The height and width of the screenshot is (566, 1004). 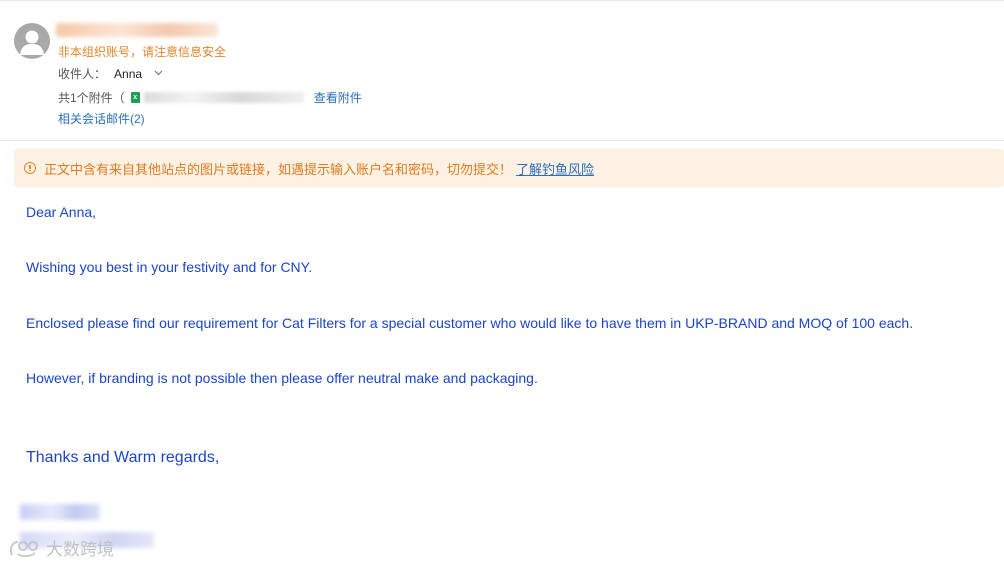 I want to click on watermark: 大数跨境, so click(x=61, y=547).